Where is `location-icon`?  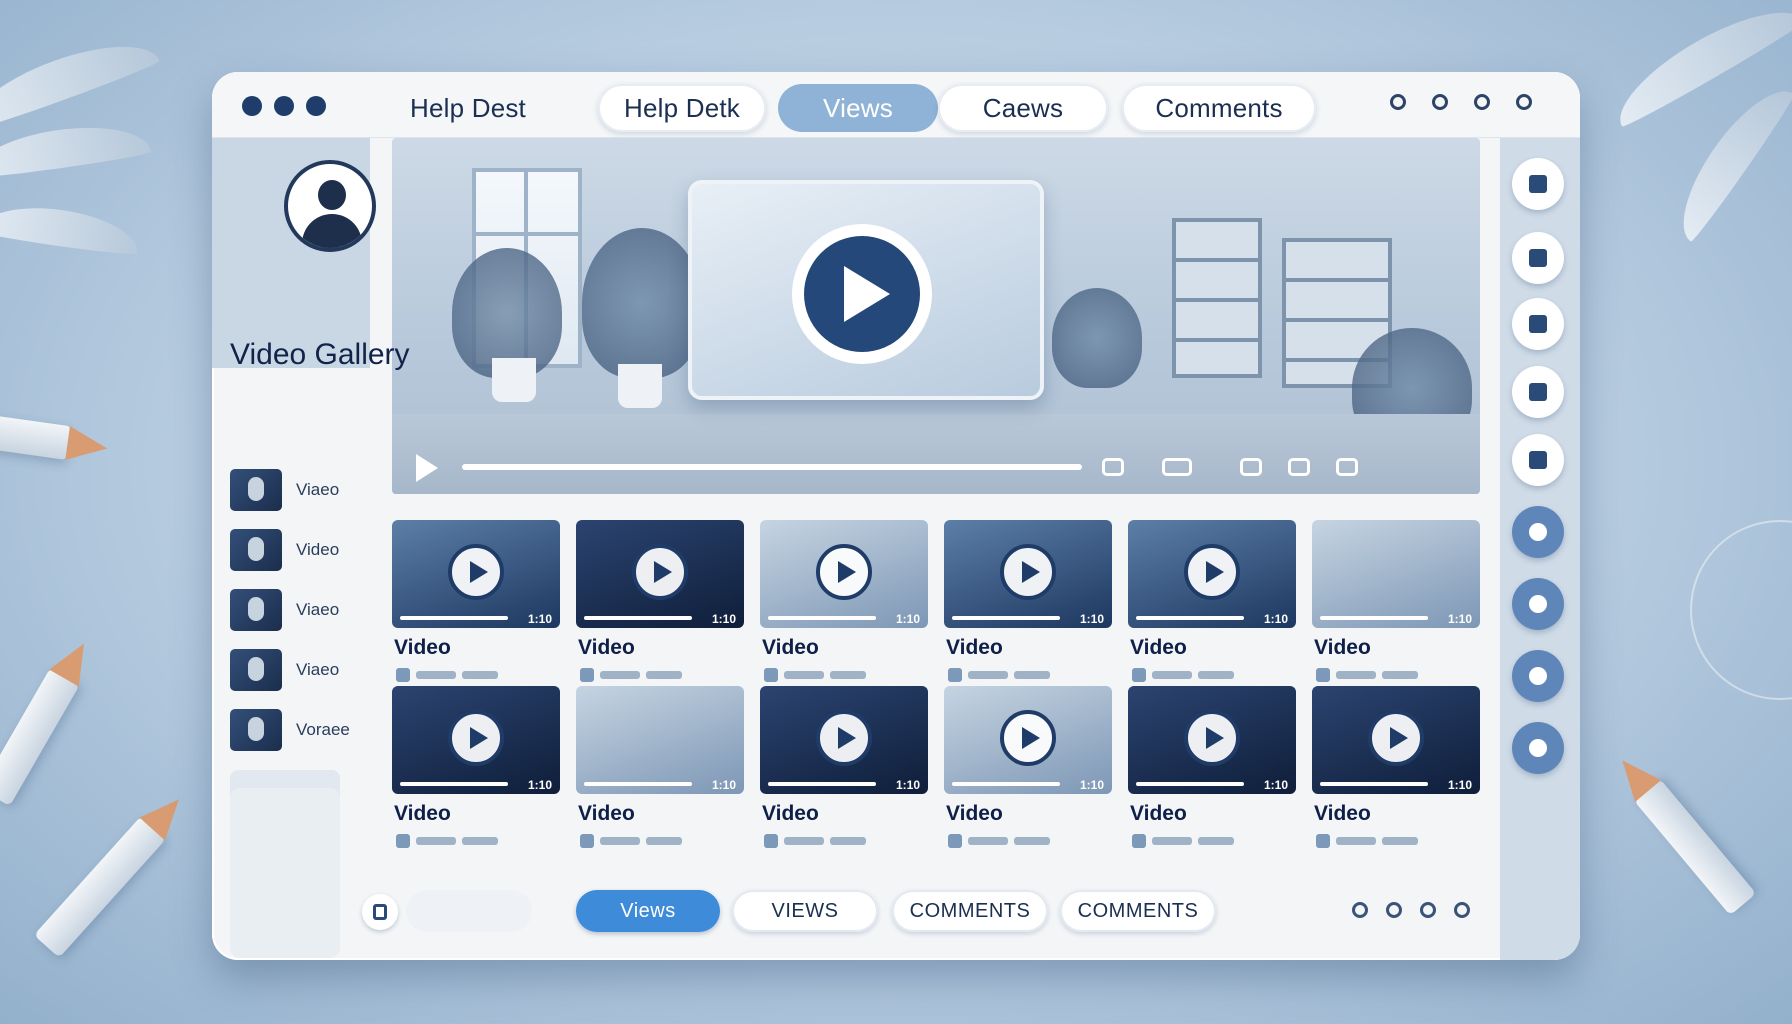 location-icon is located at coordinates (1538, 748).